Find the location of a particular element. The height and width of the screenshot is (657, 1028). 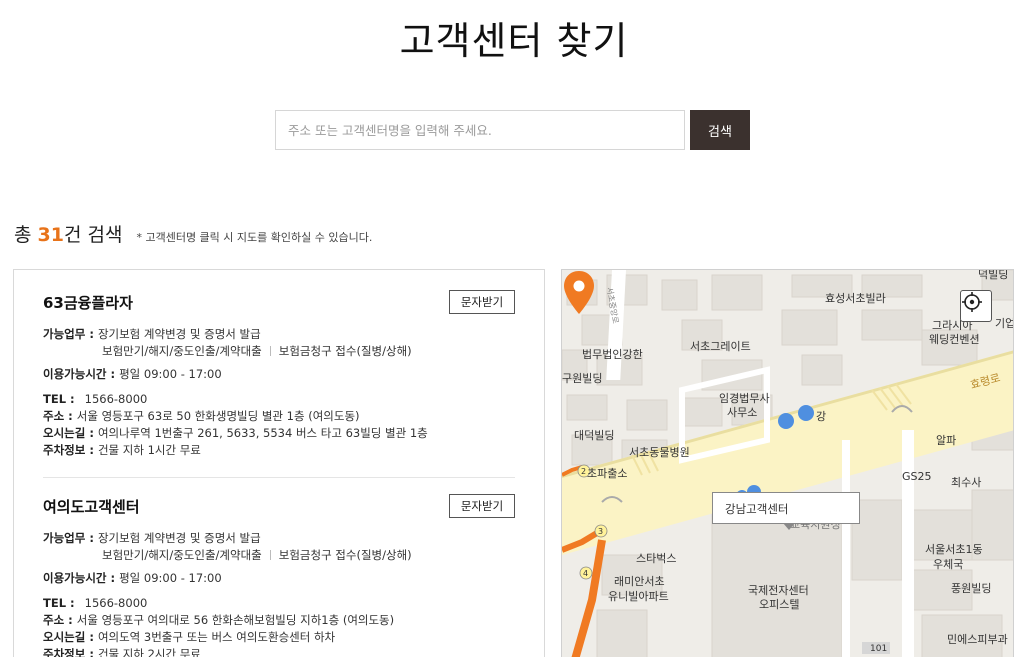

result-suffix: 건 검색 is located at coordinates (93, 235).